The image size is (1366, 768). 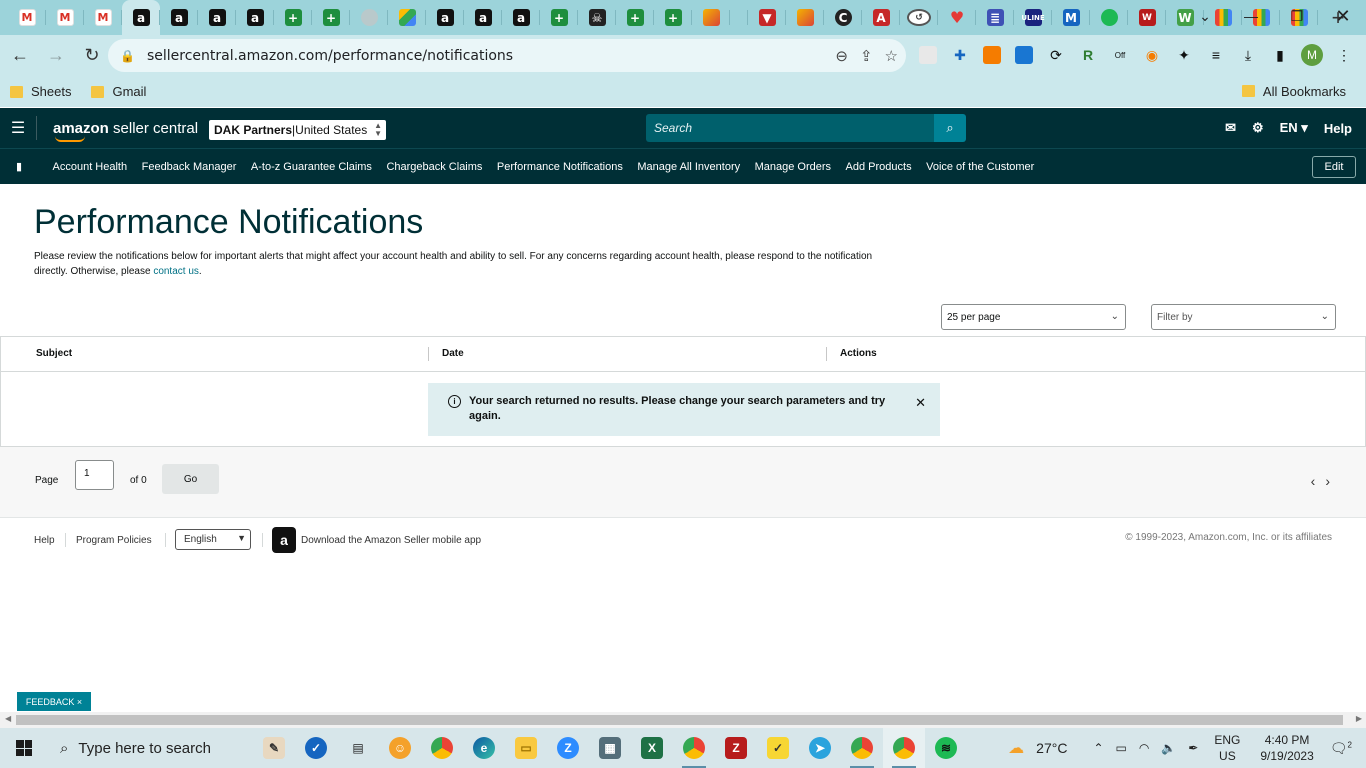 What do you see at coordinates (946, 748) in the screenshot?
I see `spotify-icon: ≋` at bounding box center [946, 748].